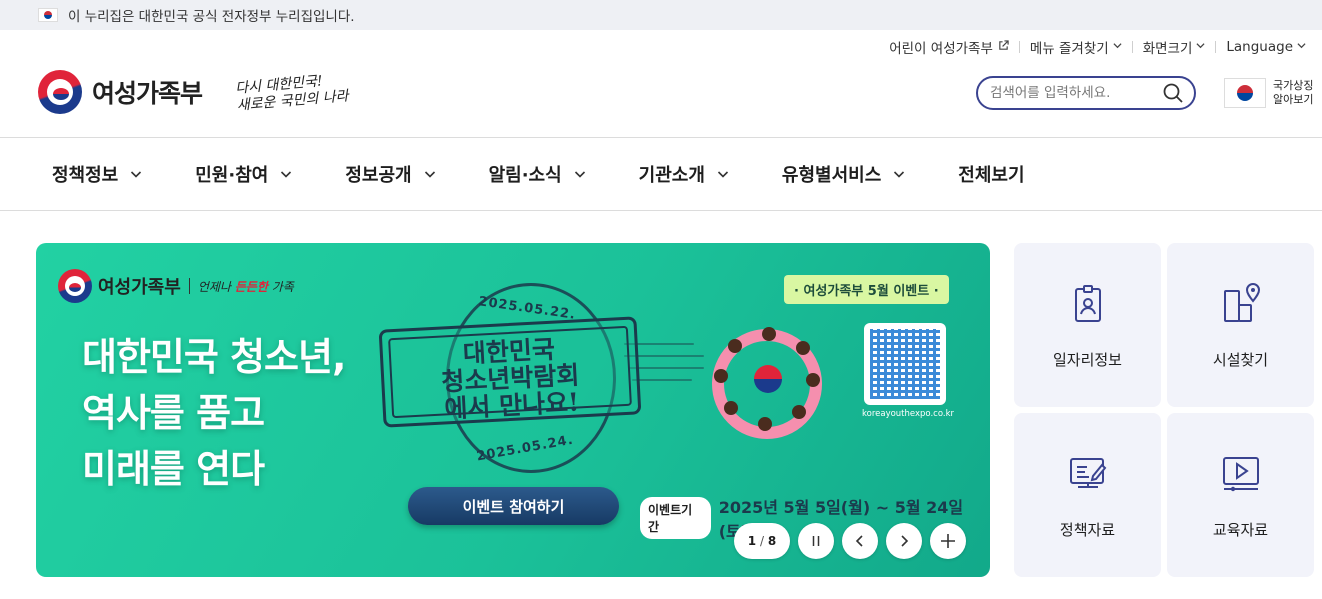 Image resolution: width=1322 pixels, height=599 pixels. Describe the element at coordinates (85, 175) in the screenshot. I see `nav-item-label: 정책정보` at that location.